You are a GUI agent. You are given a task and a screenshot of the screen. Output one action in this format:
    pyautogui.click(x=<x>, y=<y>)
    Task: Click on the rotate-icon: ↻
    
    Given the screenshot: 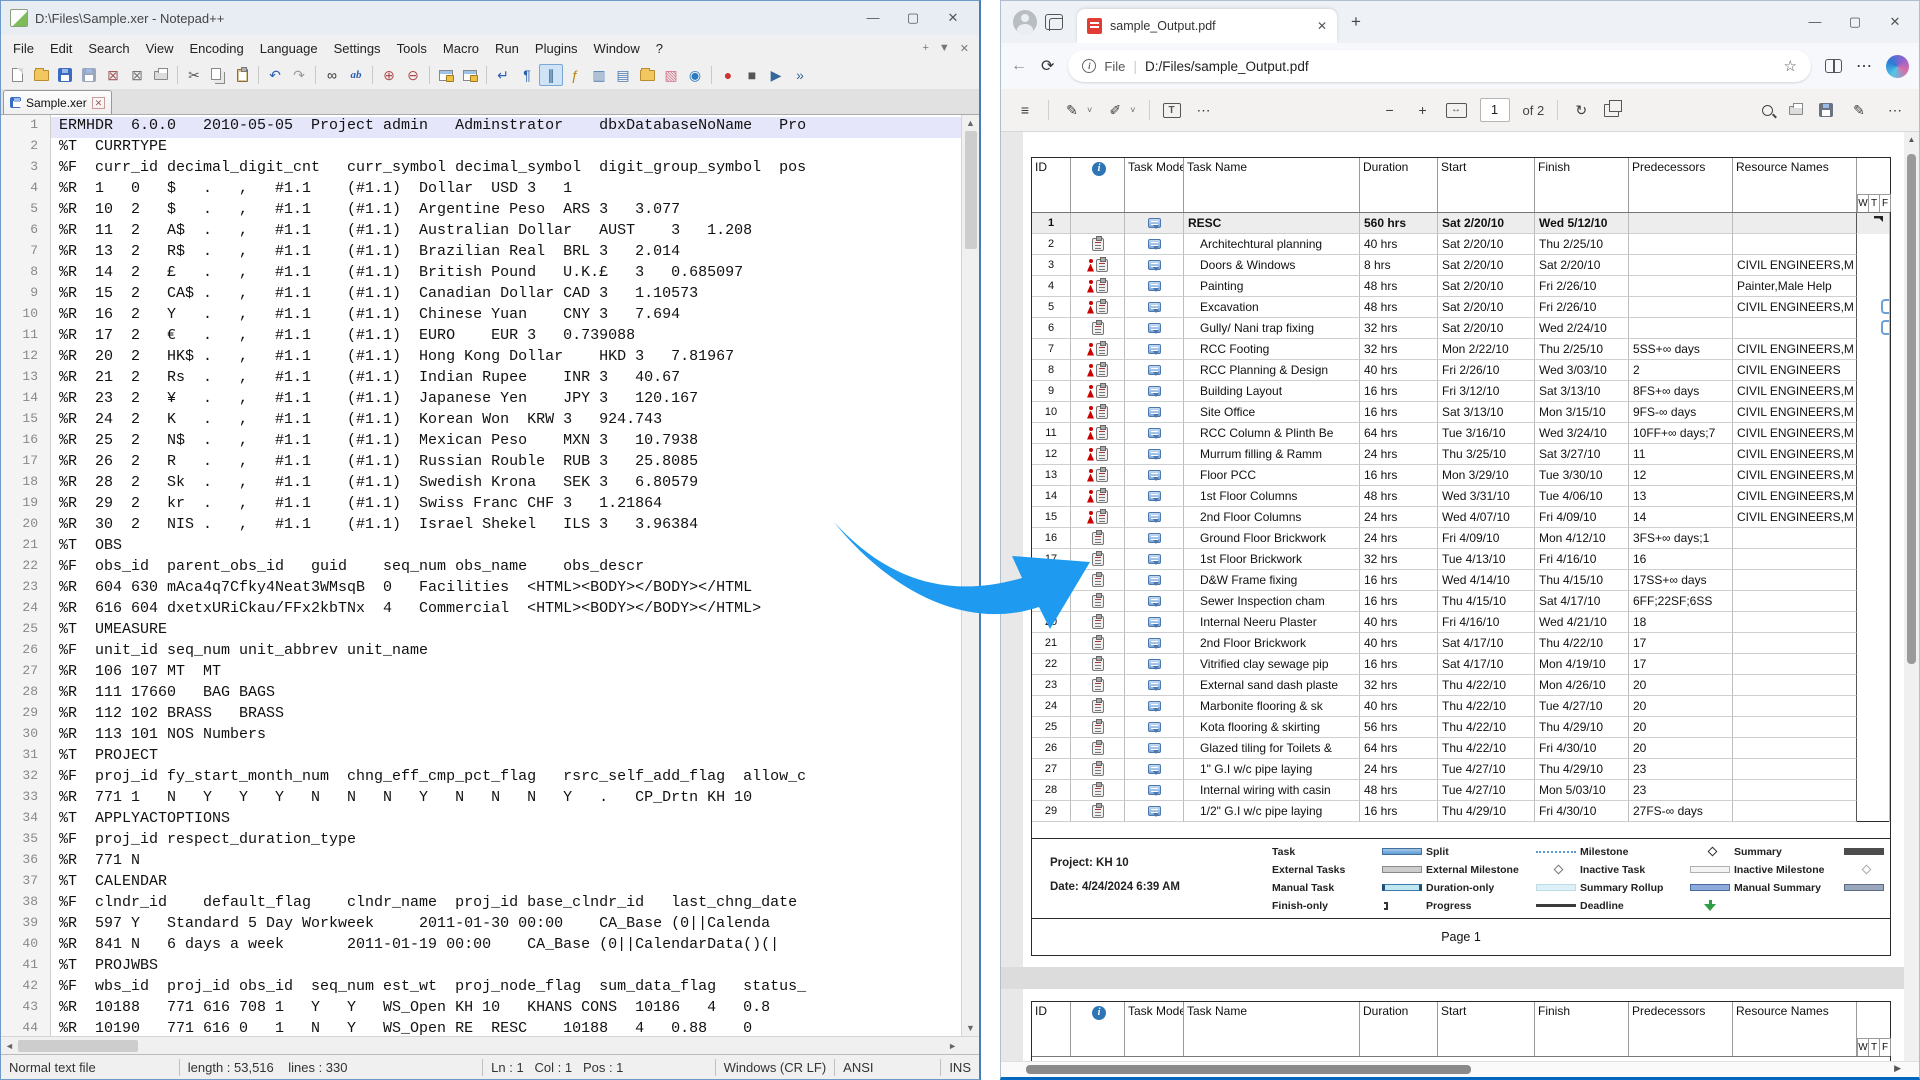 What is the action you would take?
    pyautogui.click(x=1581, y=110)
    